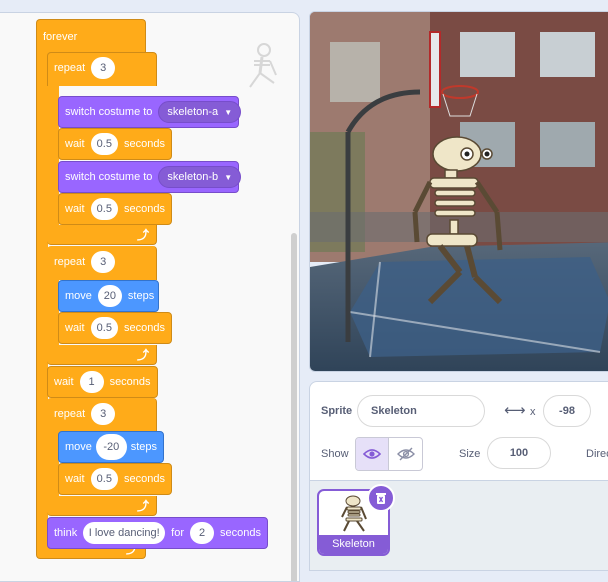 The width and height of the screenshot is (608, 582). What do you see at coordinates (143, 235) in the screenshot?
I see `repeat1-loop-arrow-icon: ⤴` at bounding box center [143, 235].